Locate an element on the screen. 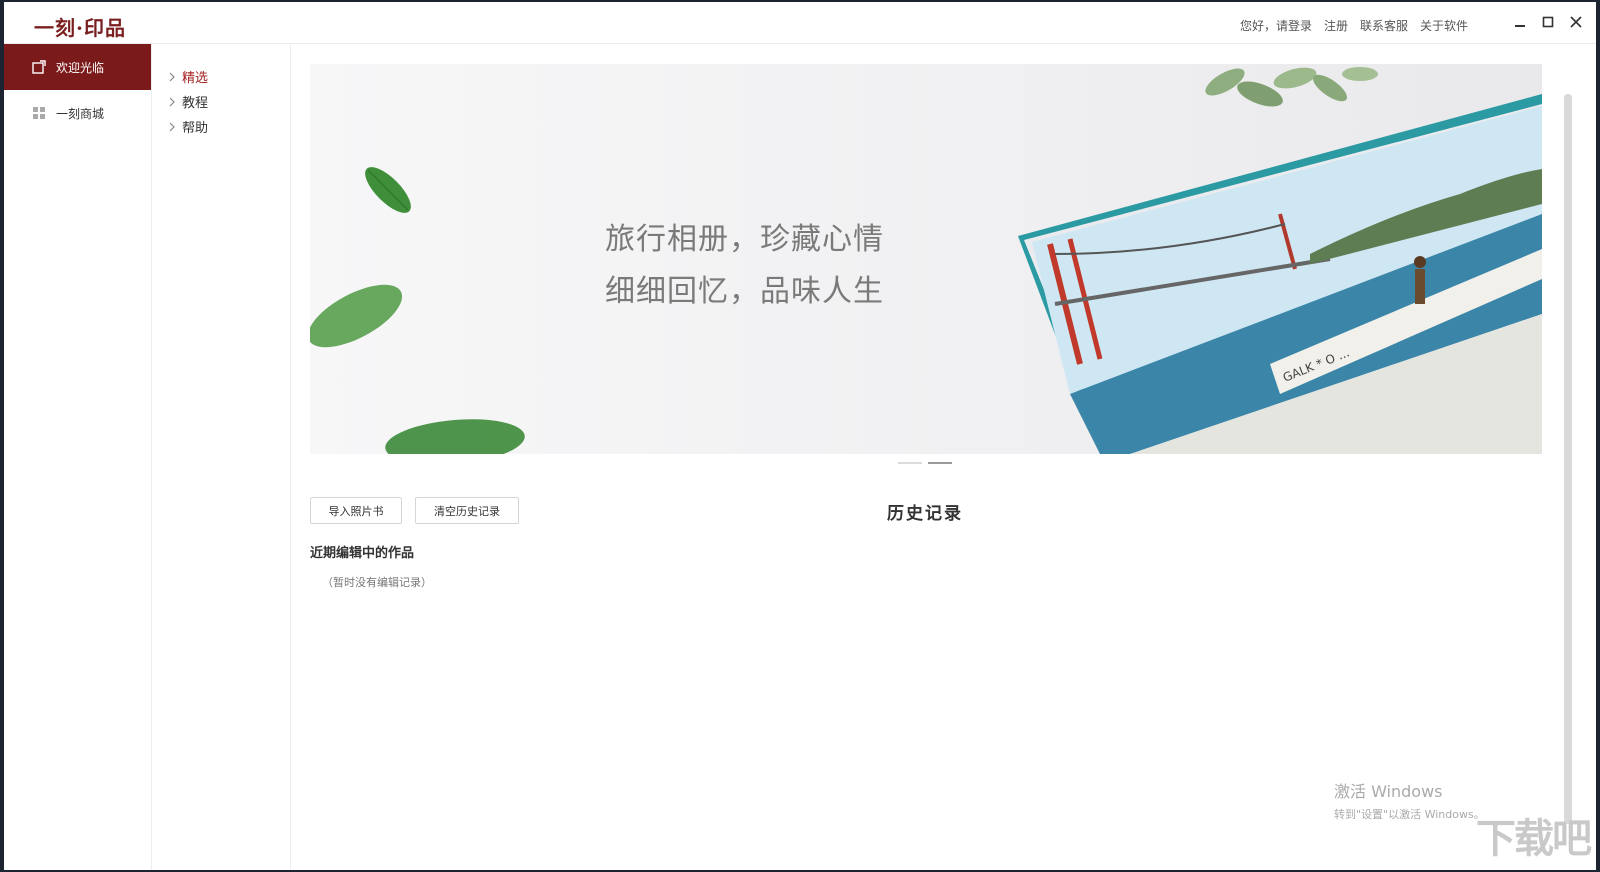 This screenshot has width=1600, height=872. carousel-indicators is located at coordinates (925, 463).